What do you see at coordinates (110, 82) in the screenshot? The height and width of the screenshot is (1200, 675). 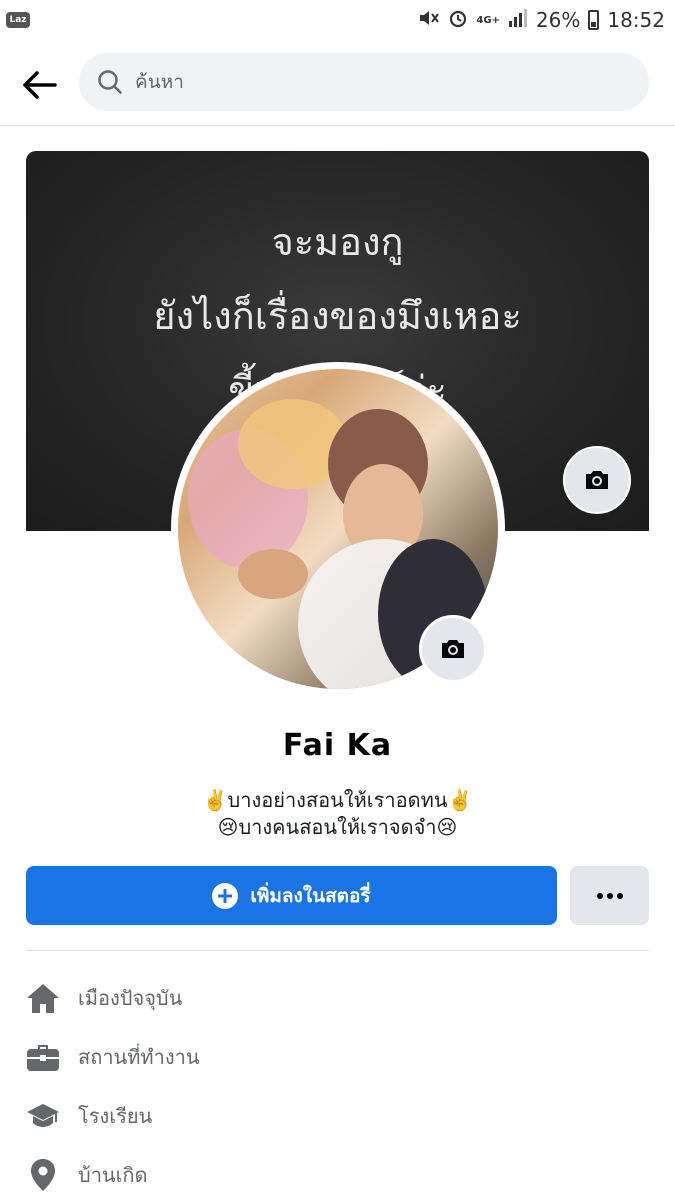 I see `search-icon` at bounding box center [110, 82].